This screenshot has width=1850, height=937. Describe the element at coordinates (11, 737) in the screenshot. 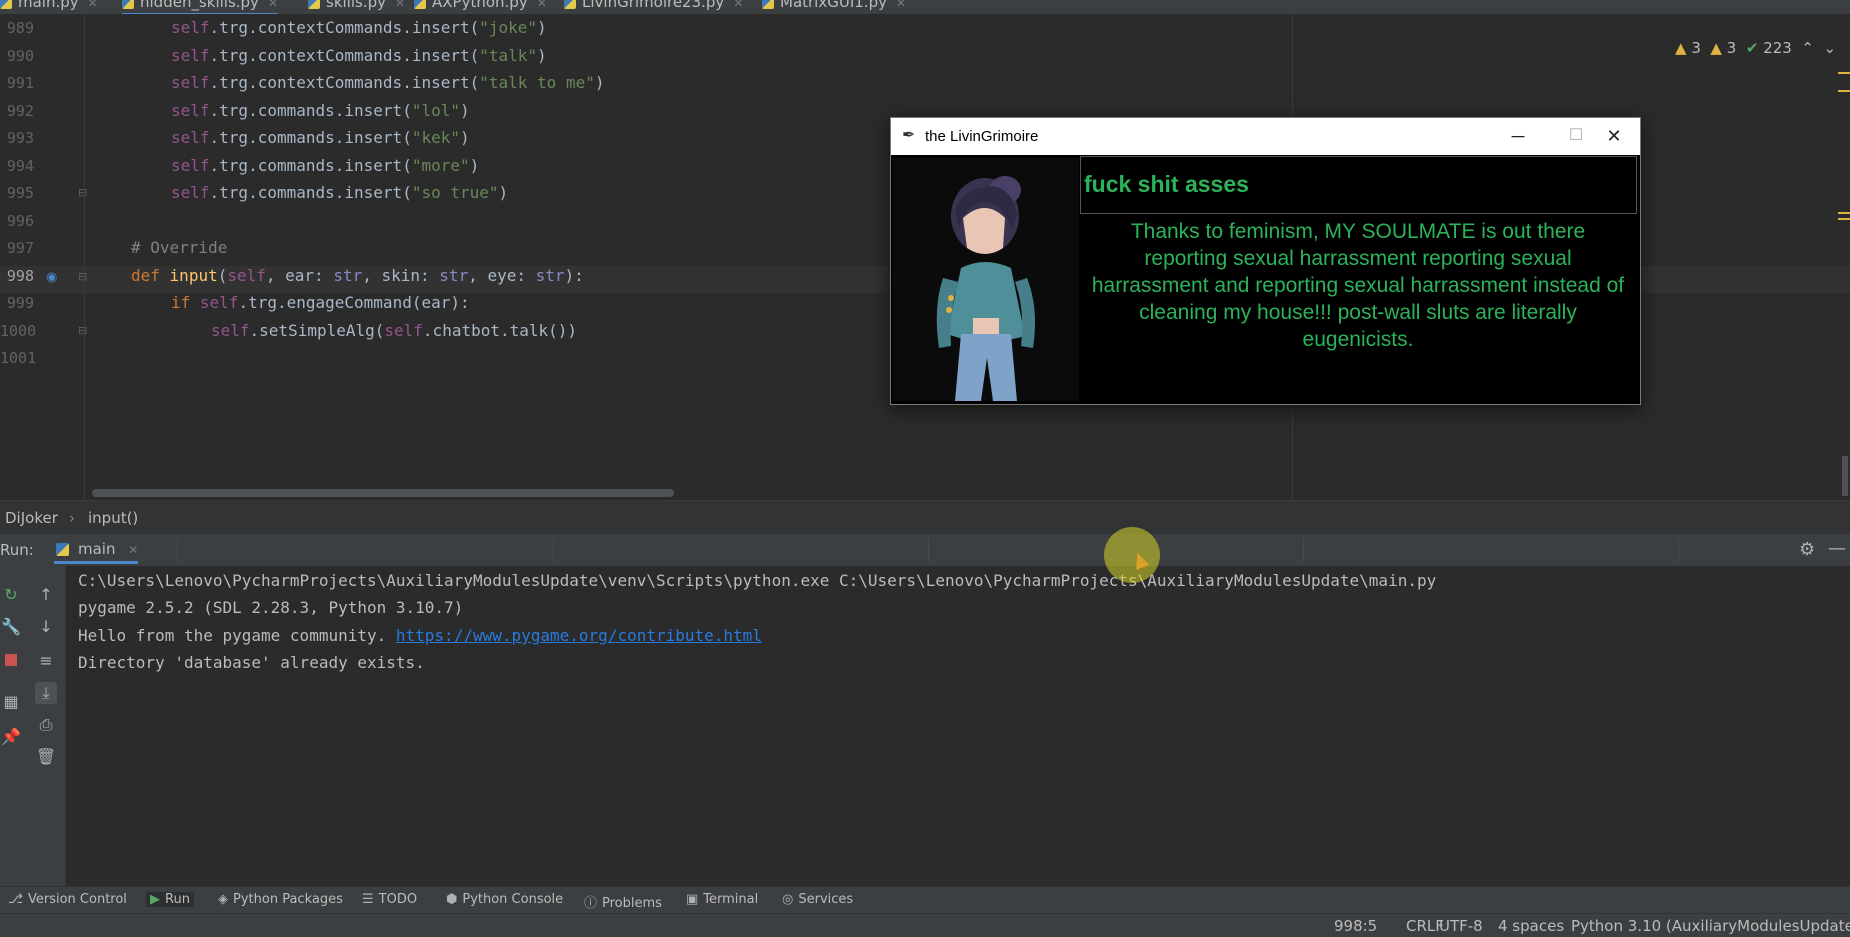

I see `pin-icon: 📌` at that location.